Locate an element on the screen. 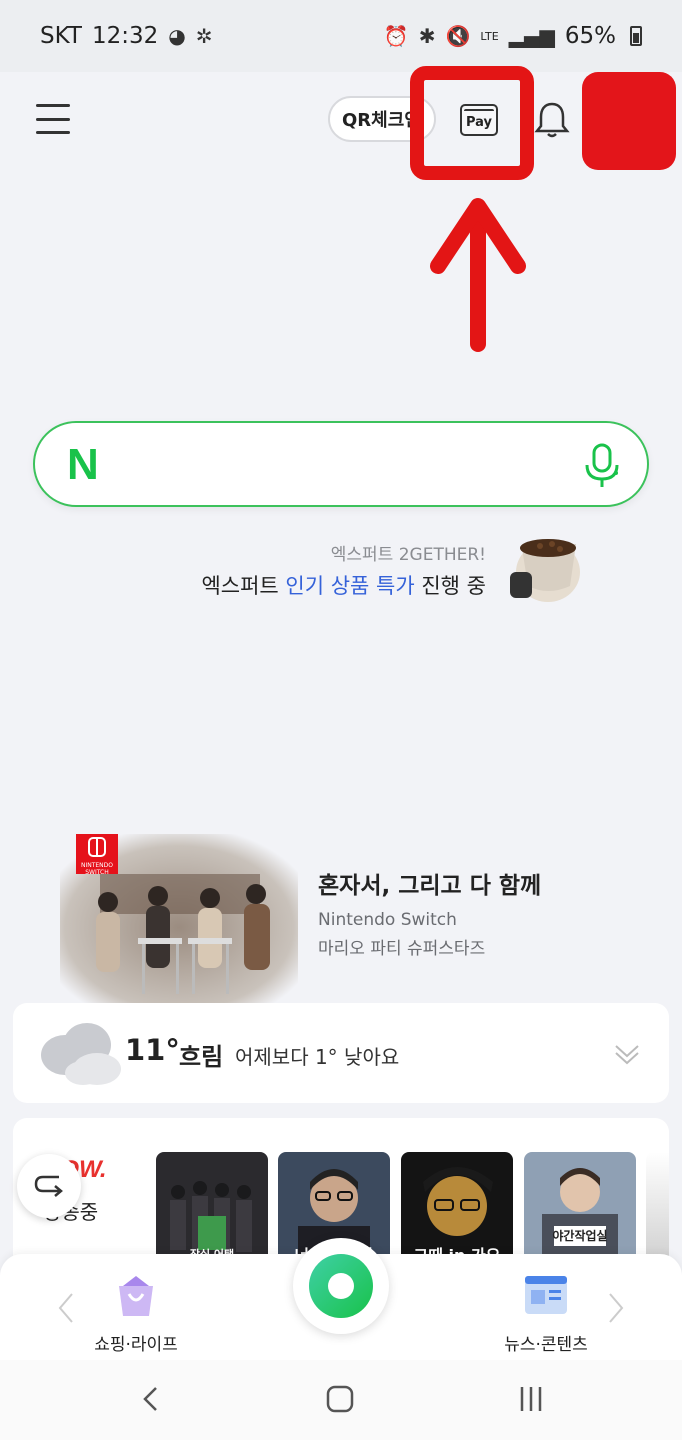 This screenshot has height=1440, width=682. promo-prefix: 엑스퍼트 is located at coordinates (243, 586).